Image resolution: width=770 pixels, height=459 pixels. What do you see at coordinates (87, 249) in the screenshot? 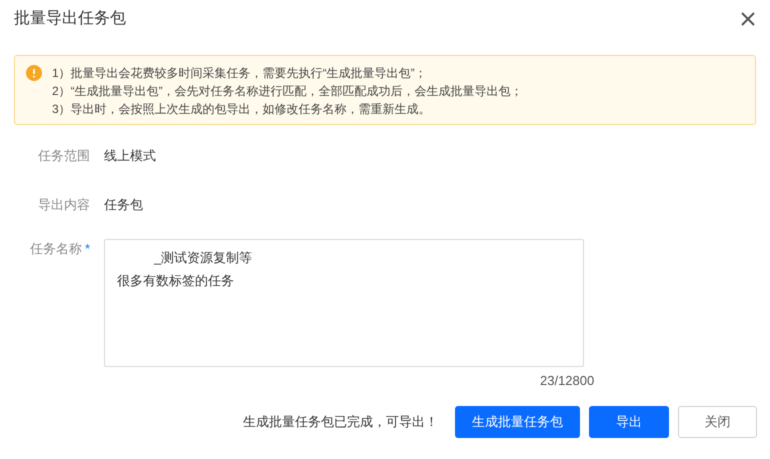
I see `required-mark: *` at bounding box center [87, 249].